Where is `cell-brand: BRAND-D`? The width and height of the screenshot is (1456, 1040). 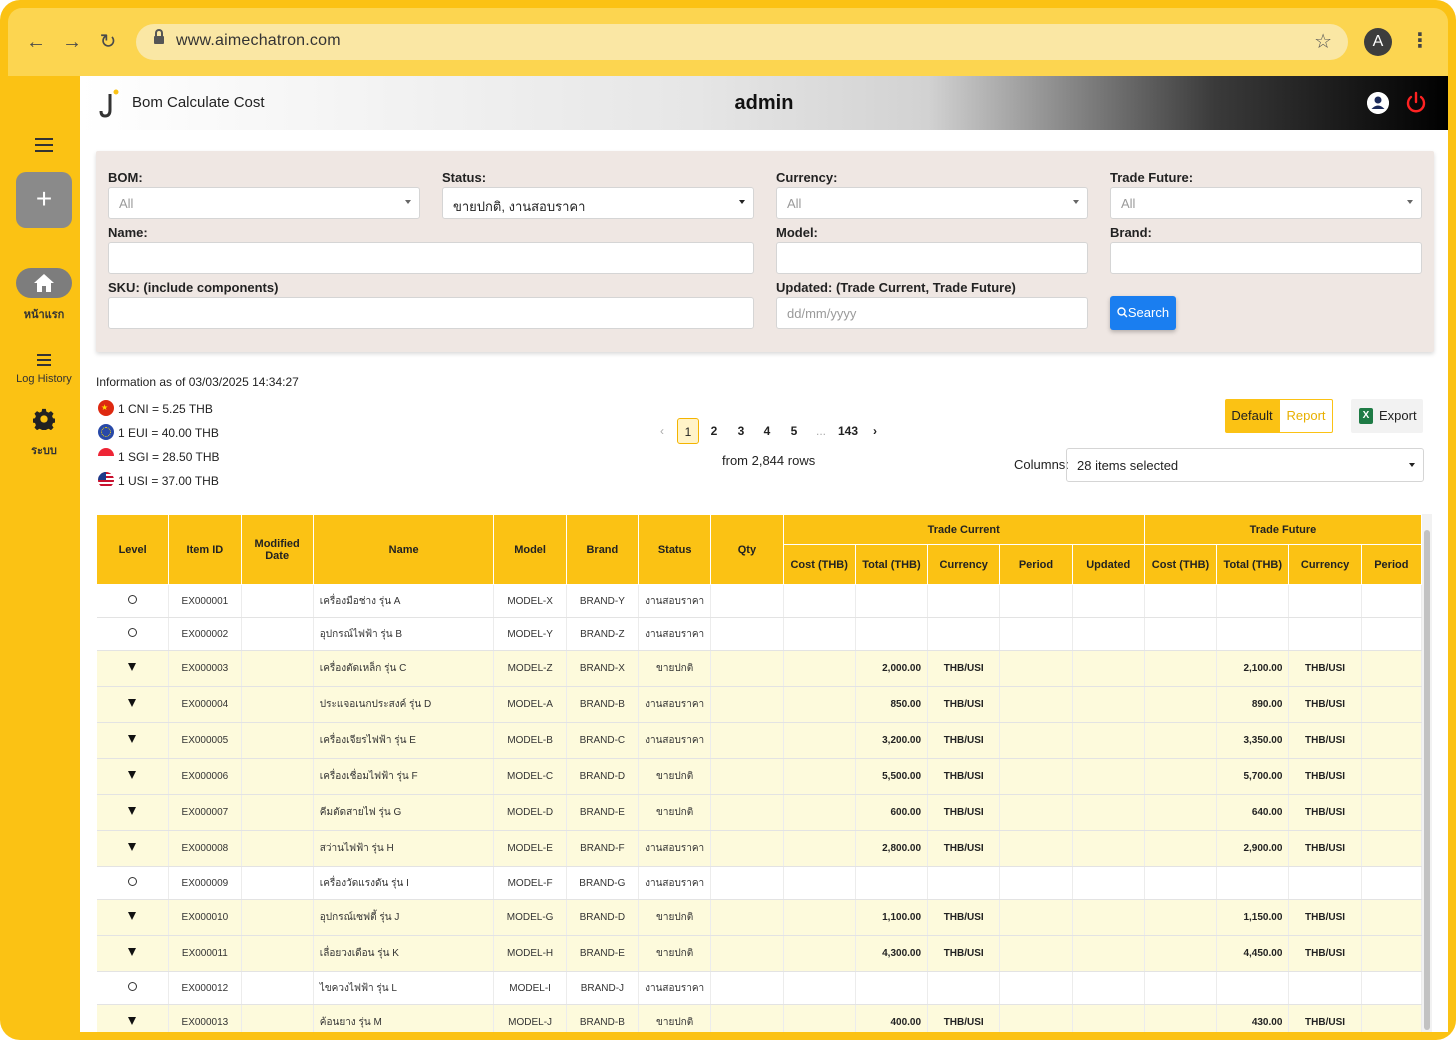
cell-brand: BRAND-D is located at coordinates (603, 776).